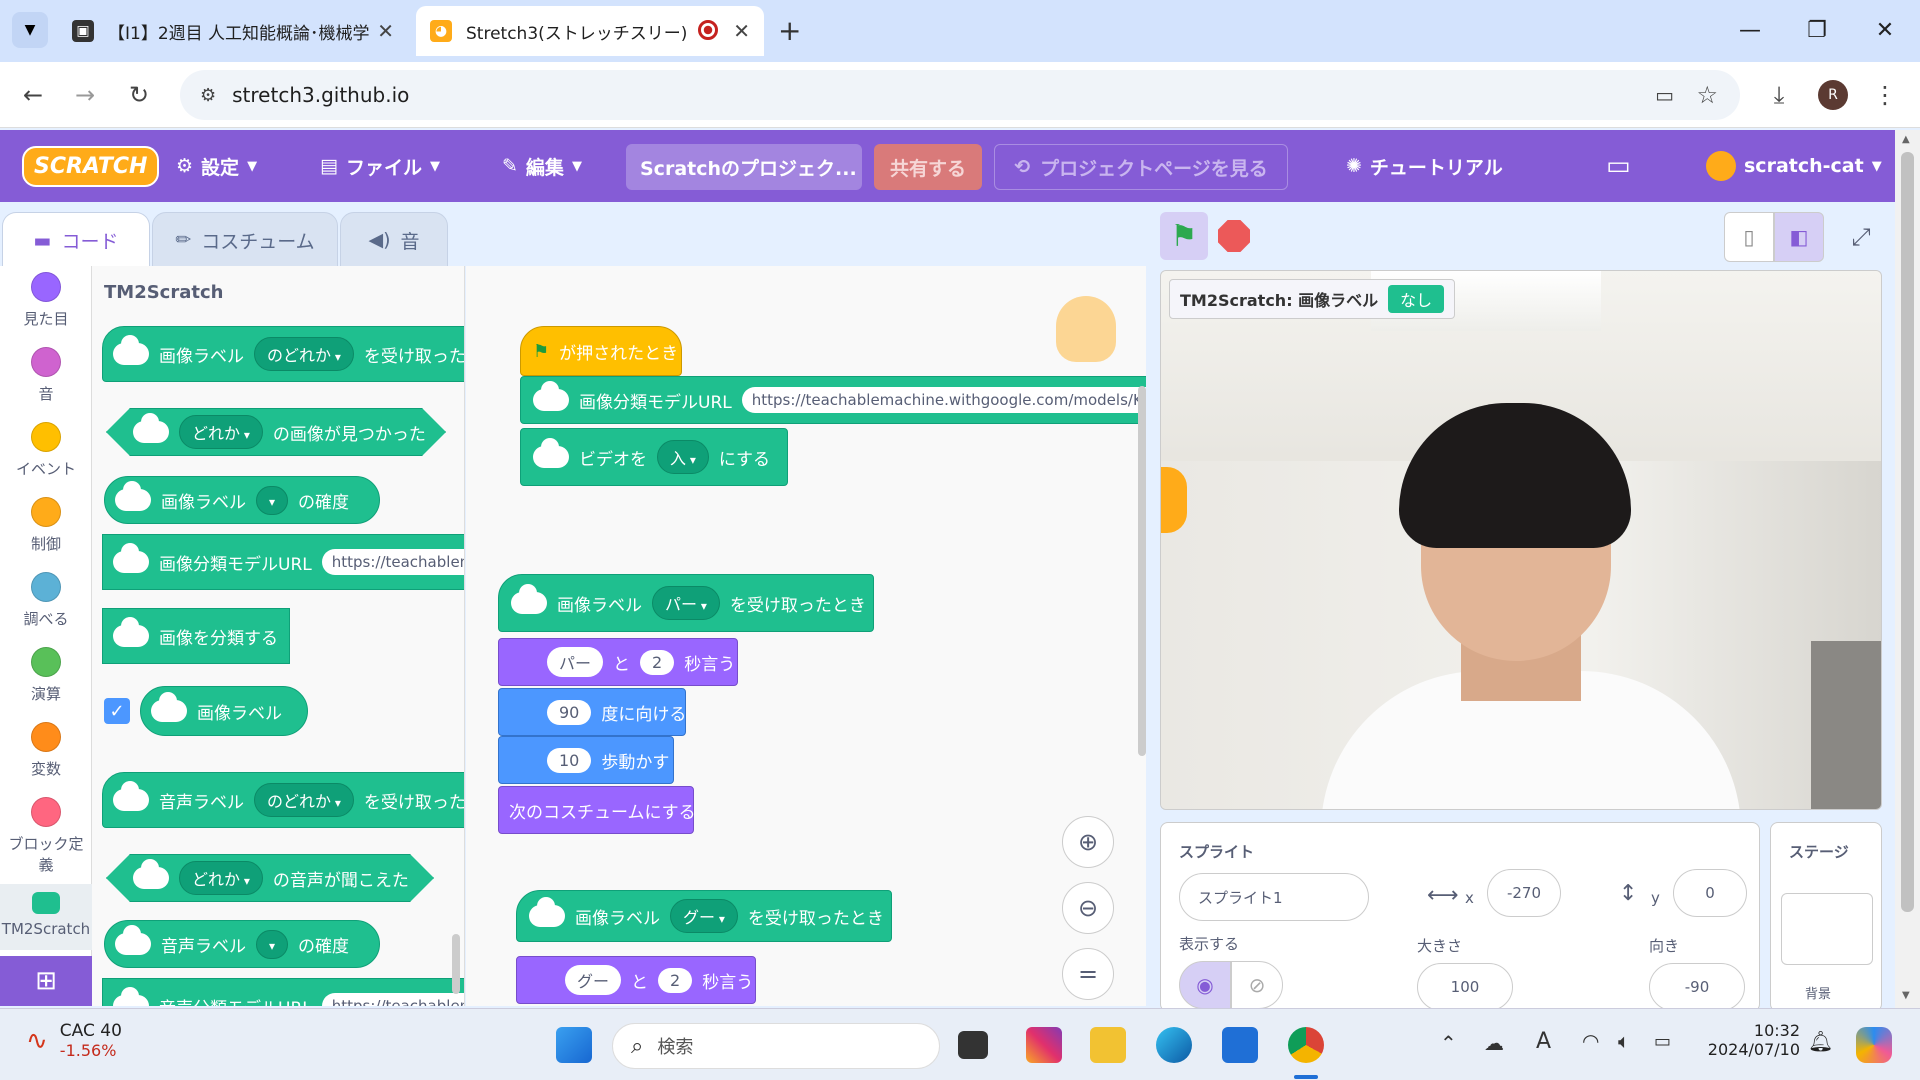 The width and height of the screenshot is (1920, 1080). I want to click on stop-button, so click(1234, 236).